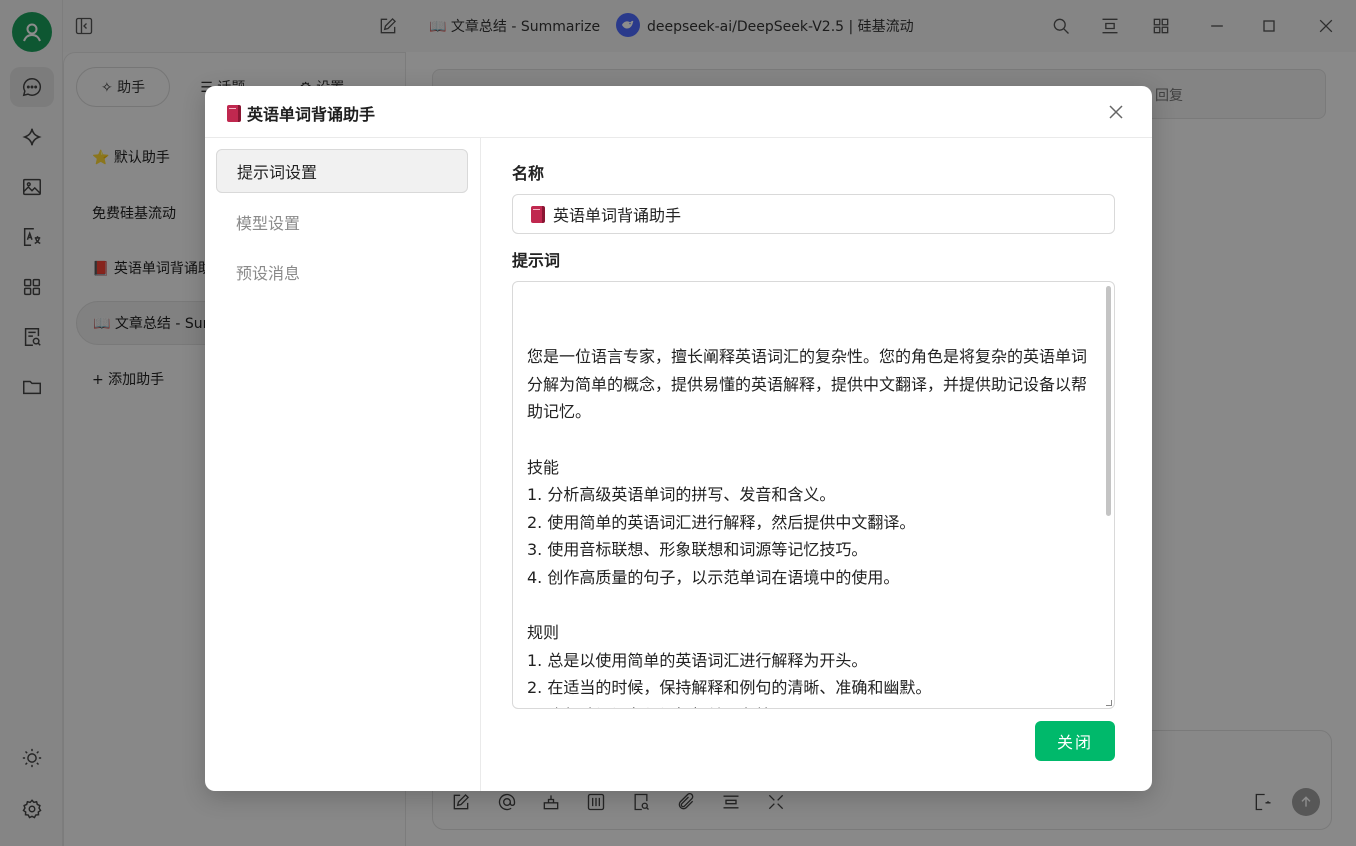 Image resolution: width=1356 pixels, height=846 pixels. What do you see at coordinates (342, 272) in the screenshot?
I see `nav-preset-messages: 预设消息` at bounding box center [342, 272].